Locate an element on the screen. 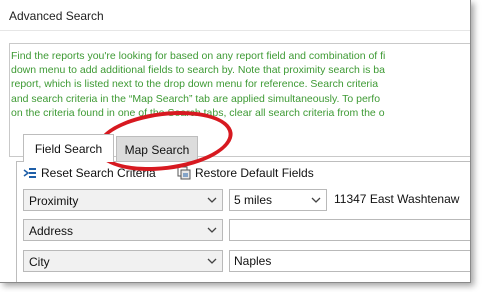 The width and height of the screenshot is (484, 292). field-select-proximity: Proximity is located at coordinates (123, 200).